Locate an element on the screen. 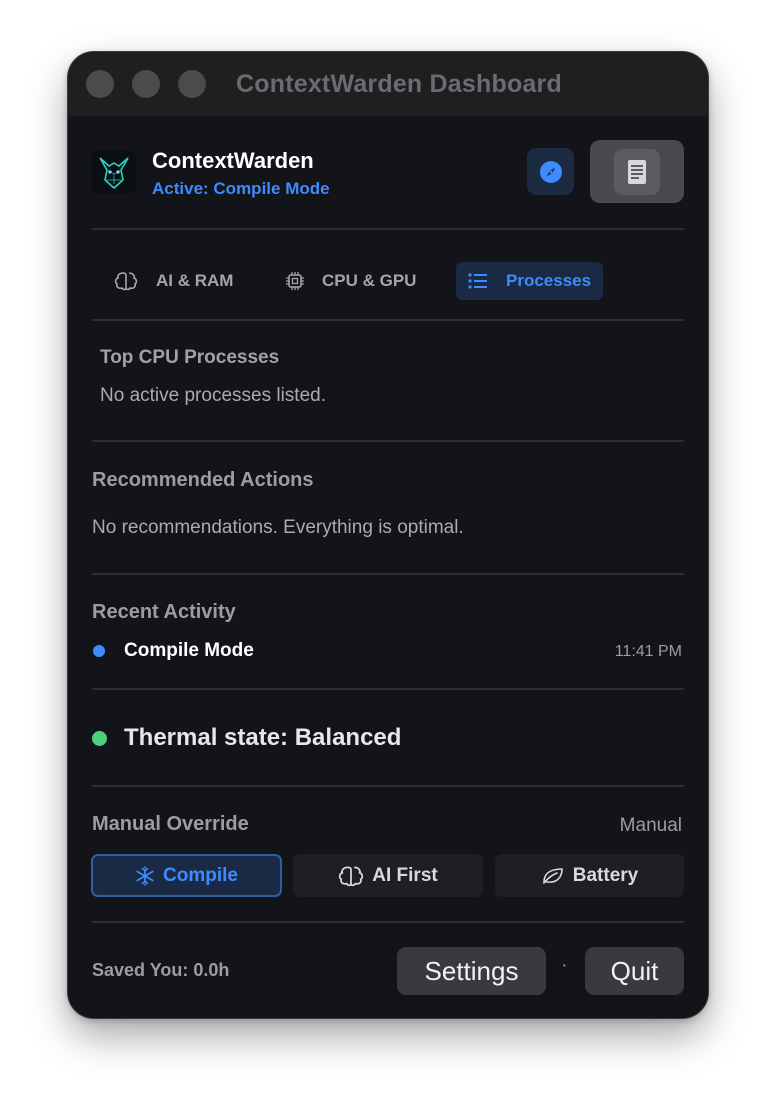 This screenshot has width=776, height=1102. mode-button-label: Battery is located at coordinates (605, 875).